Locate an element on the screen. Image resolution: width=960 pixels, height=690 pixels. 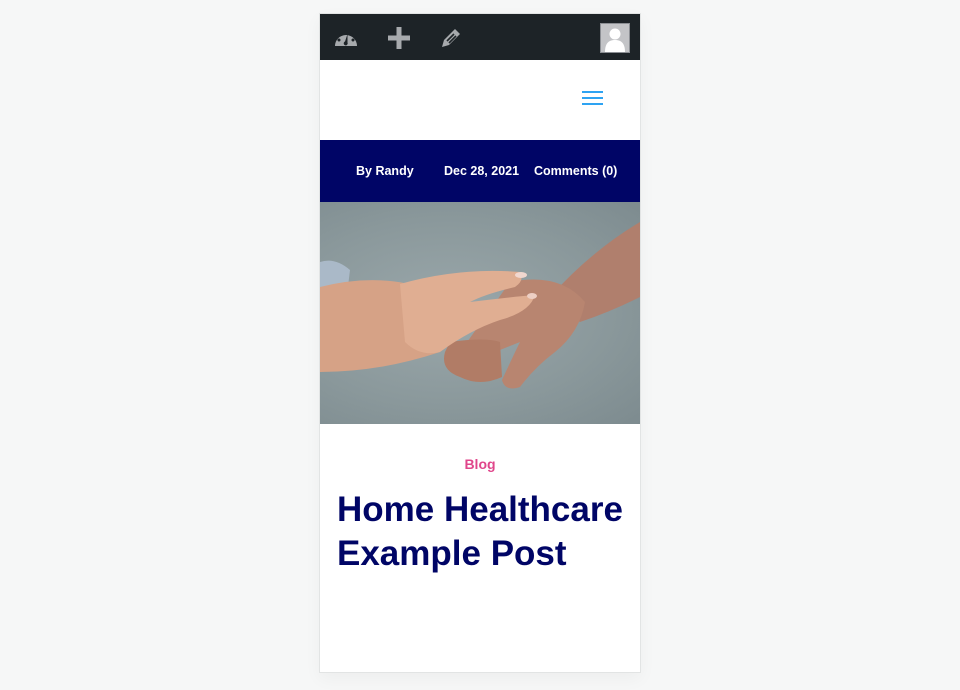
post-comments-link: Comments (0) is located at coordinates (575, 171).